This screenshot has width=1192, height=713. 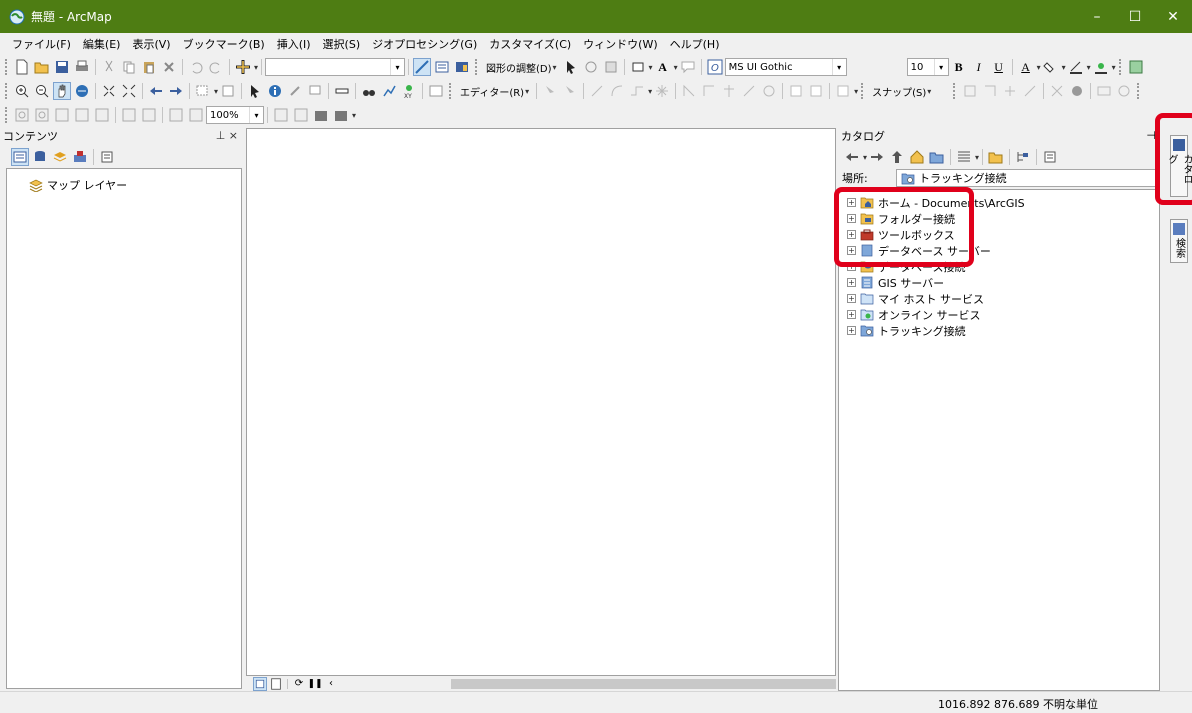 I want to click on fixed-zoom-out-icon, so click(x=129, y=91).